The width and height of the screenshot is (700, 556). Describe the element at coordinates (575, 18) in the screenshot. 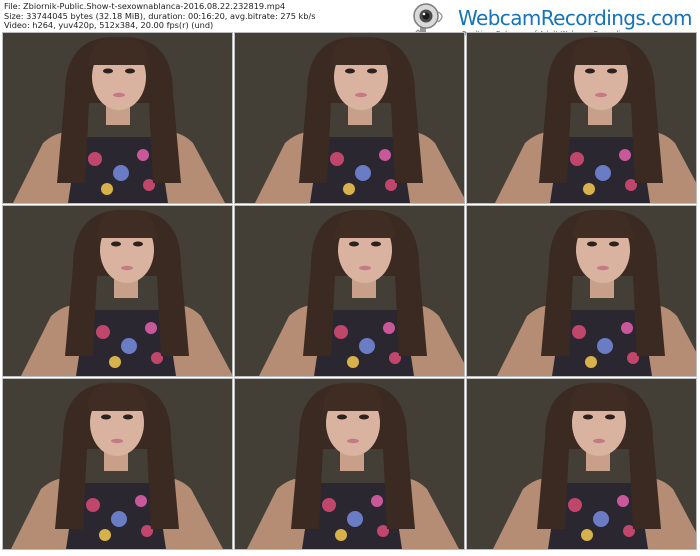

I see `logo-title: WebcamRecordings.com` at that location.